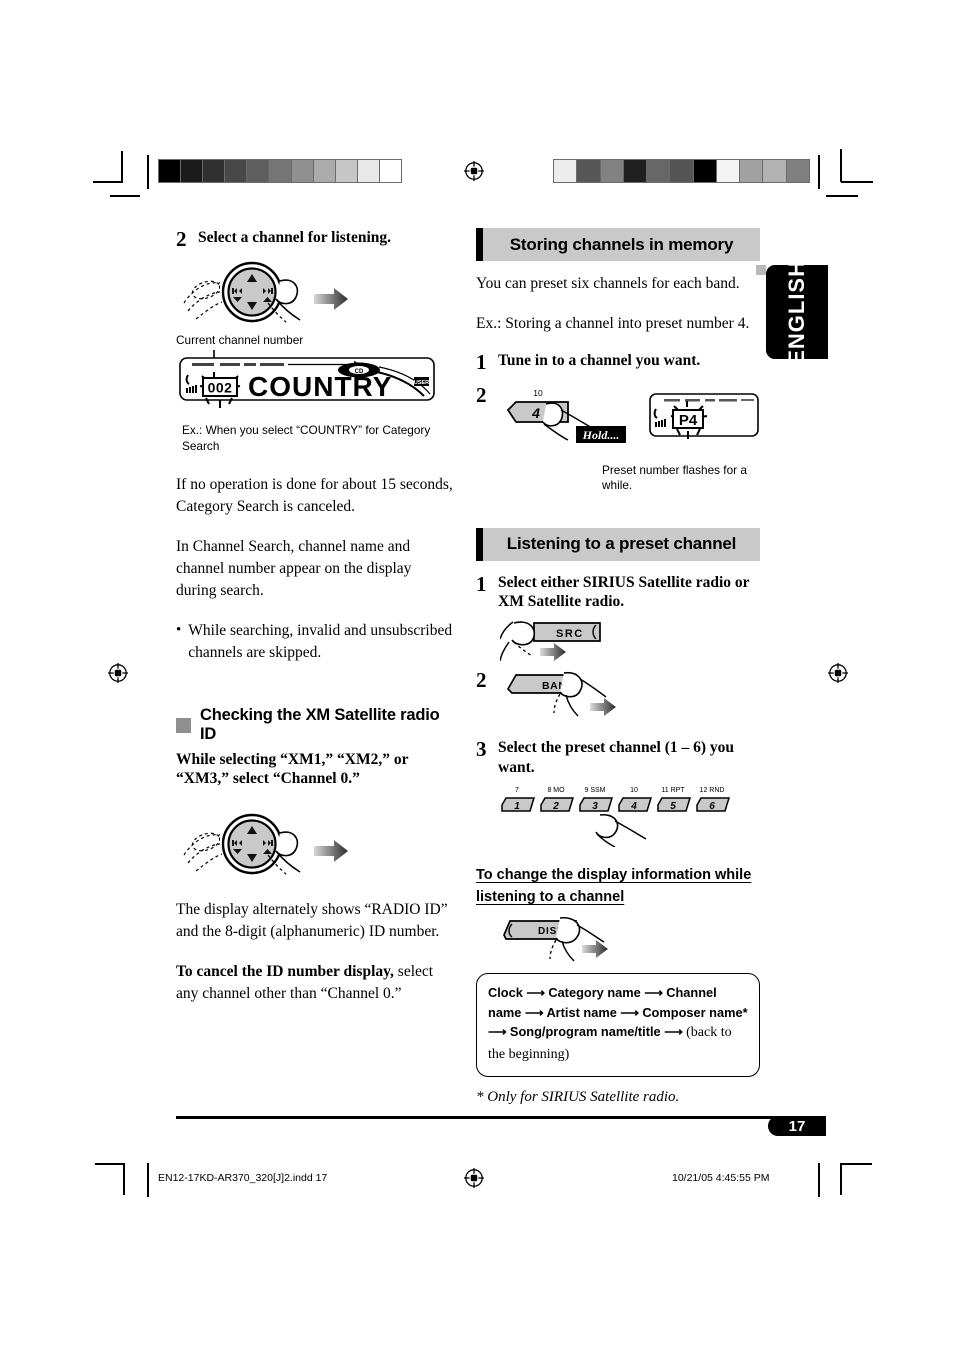  I want to click on language-tab: ENGLISH, so click(797, 312).